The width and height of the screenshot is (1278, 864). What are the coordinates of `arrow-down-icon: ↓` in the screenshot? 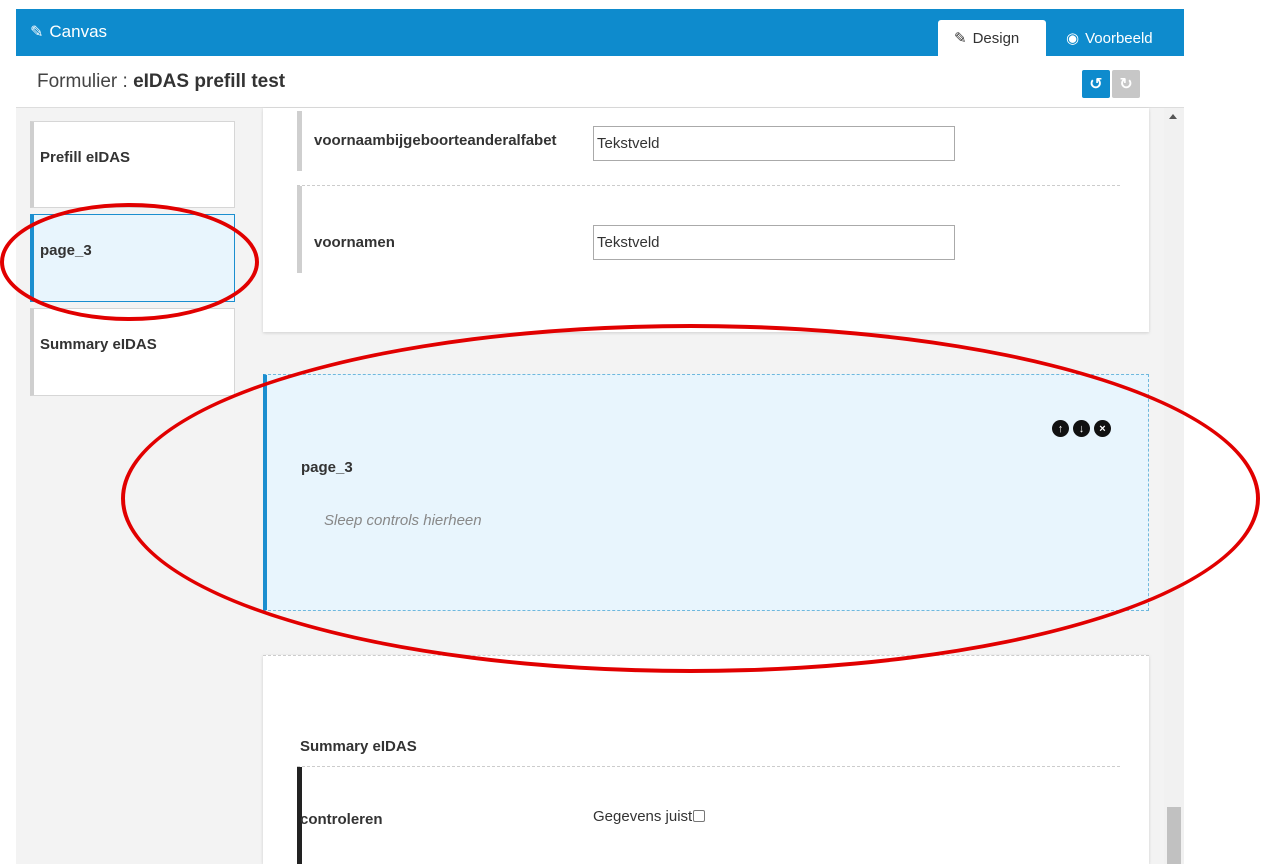 It's located at (1081, 428).